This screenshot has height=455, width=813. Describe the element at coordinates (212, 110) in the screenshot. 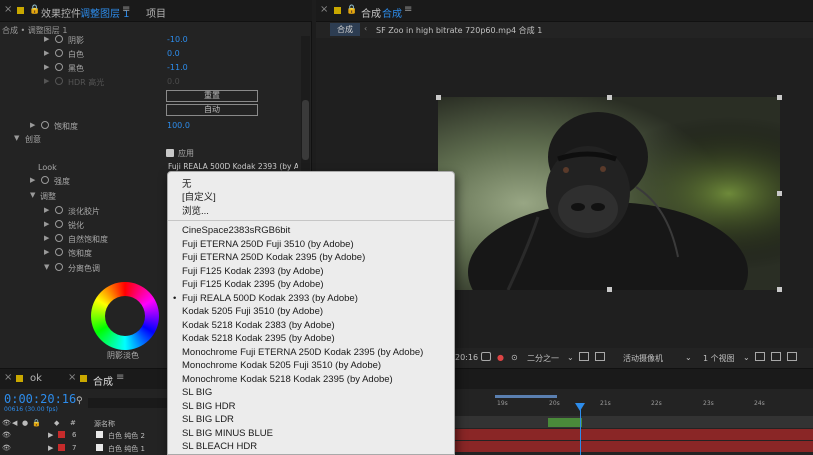

I see `auto-button: 自动` at that location.